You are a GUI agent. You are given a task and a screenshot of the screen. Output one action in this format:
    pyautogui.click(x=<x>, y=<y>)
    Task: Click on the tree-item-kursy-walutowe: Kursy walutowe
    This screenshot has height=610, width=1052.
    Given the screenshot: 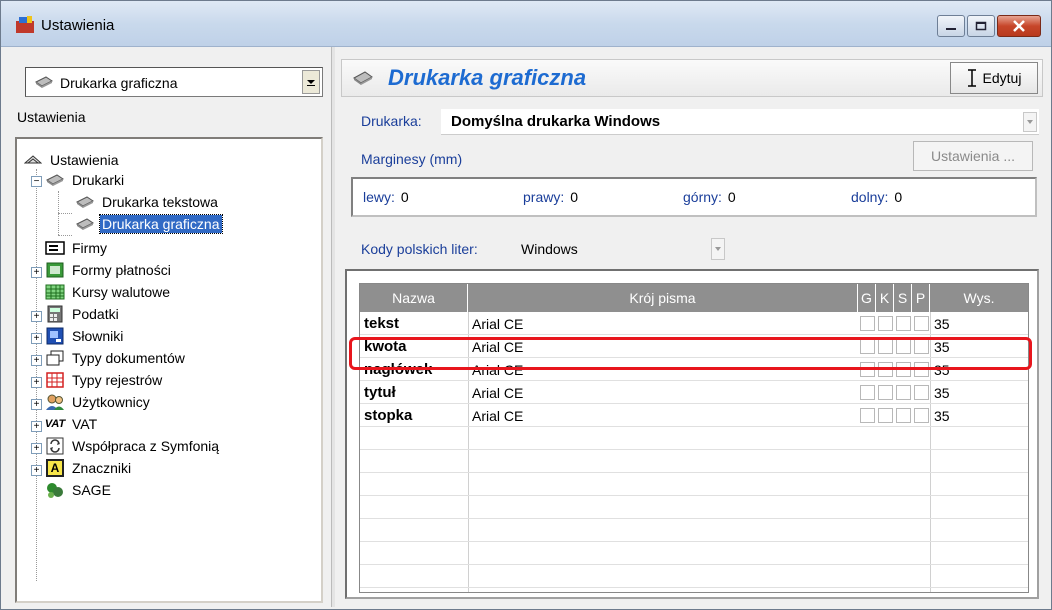 What is the action you would take?
    pyautogui.click(x=108, y=292)
    